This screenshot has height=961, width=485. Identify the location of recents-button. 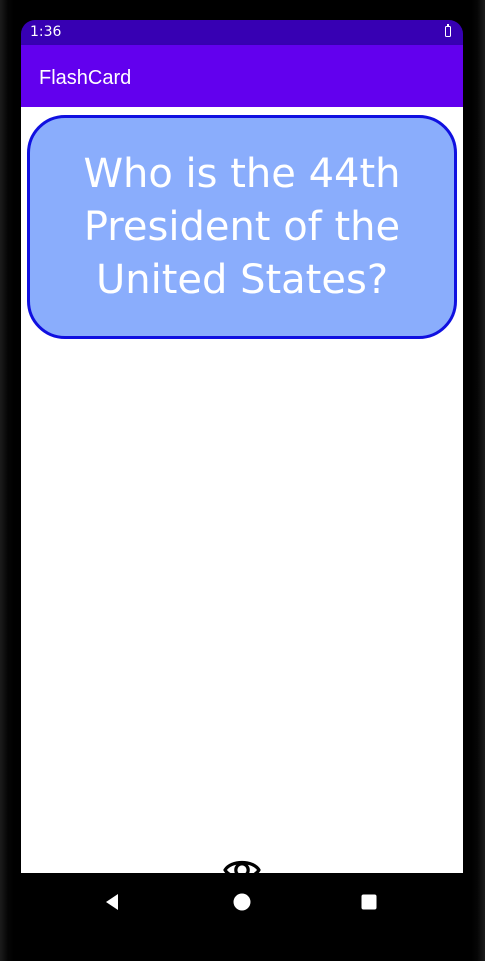
(369, 902).